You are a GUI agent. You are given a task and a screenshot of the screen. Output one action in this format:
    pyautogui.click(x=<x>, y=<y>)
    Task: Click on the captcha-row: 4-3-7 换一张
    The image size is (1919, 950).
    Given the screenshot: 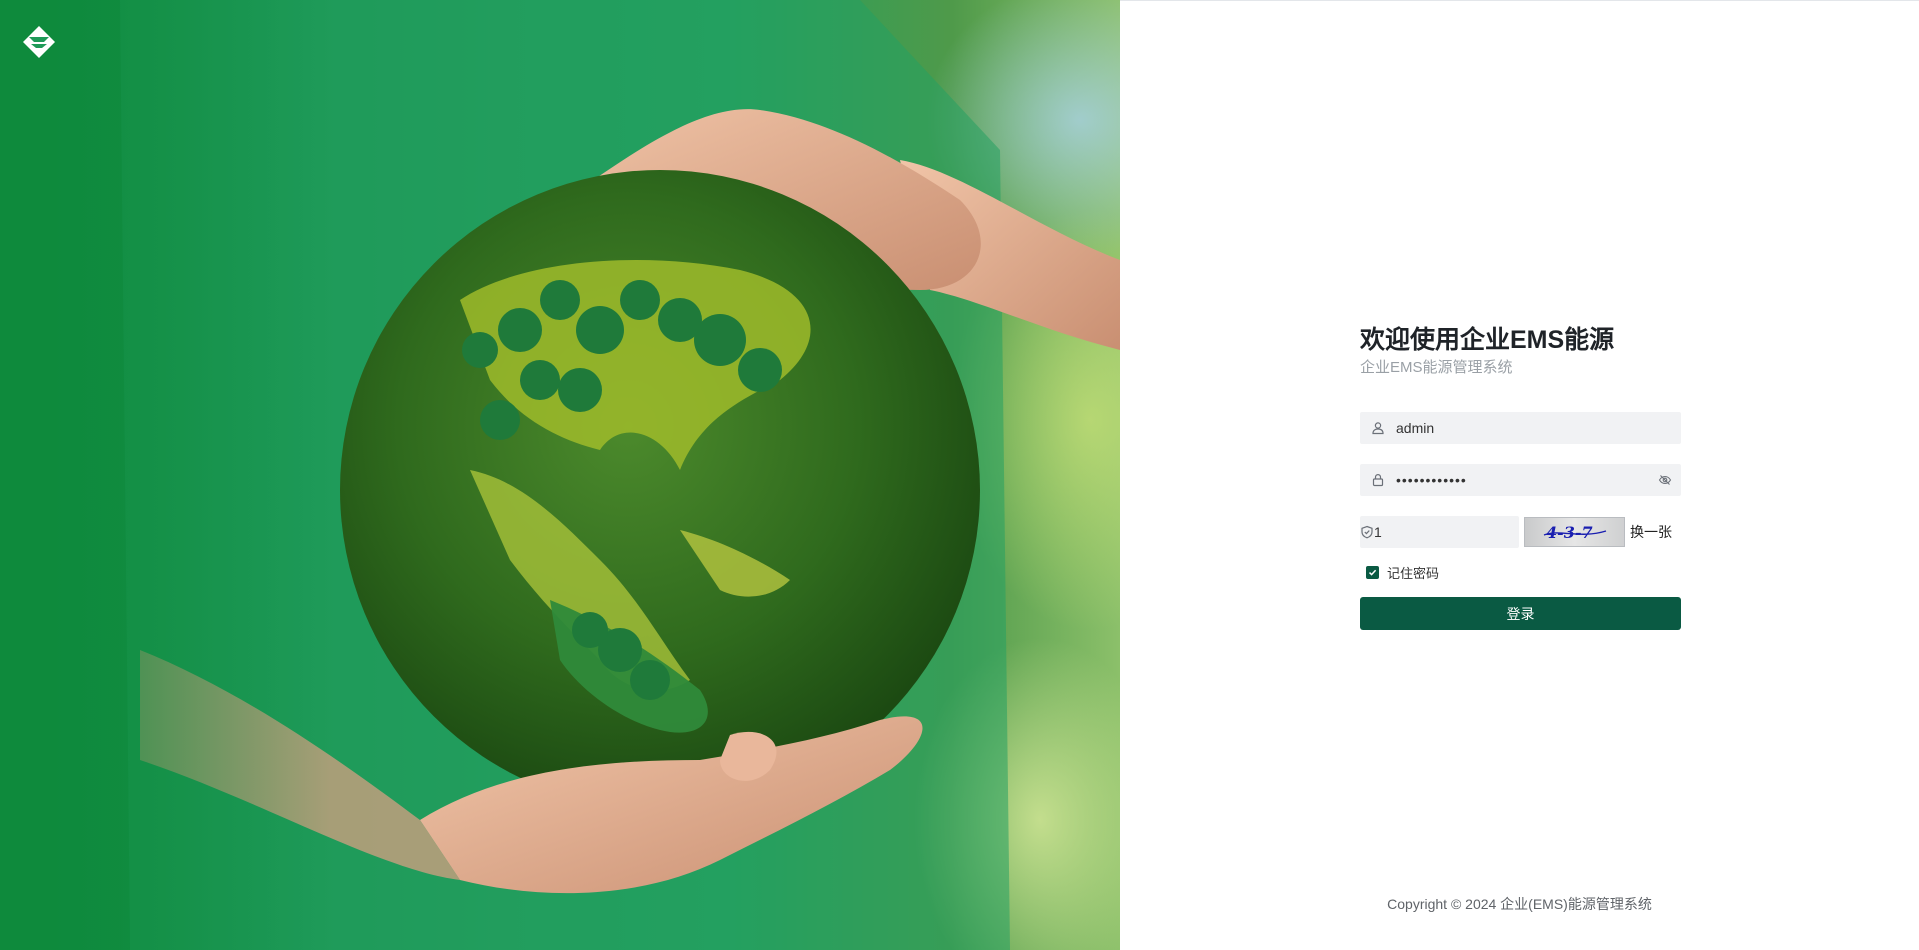 What is the action you would take?
    pyautogui.click(x=1520, y=532)
    